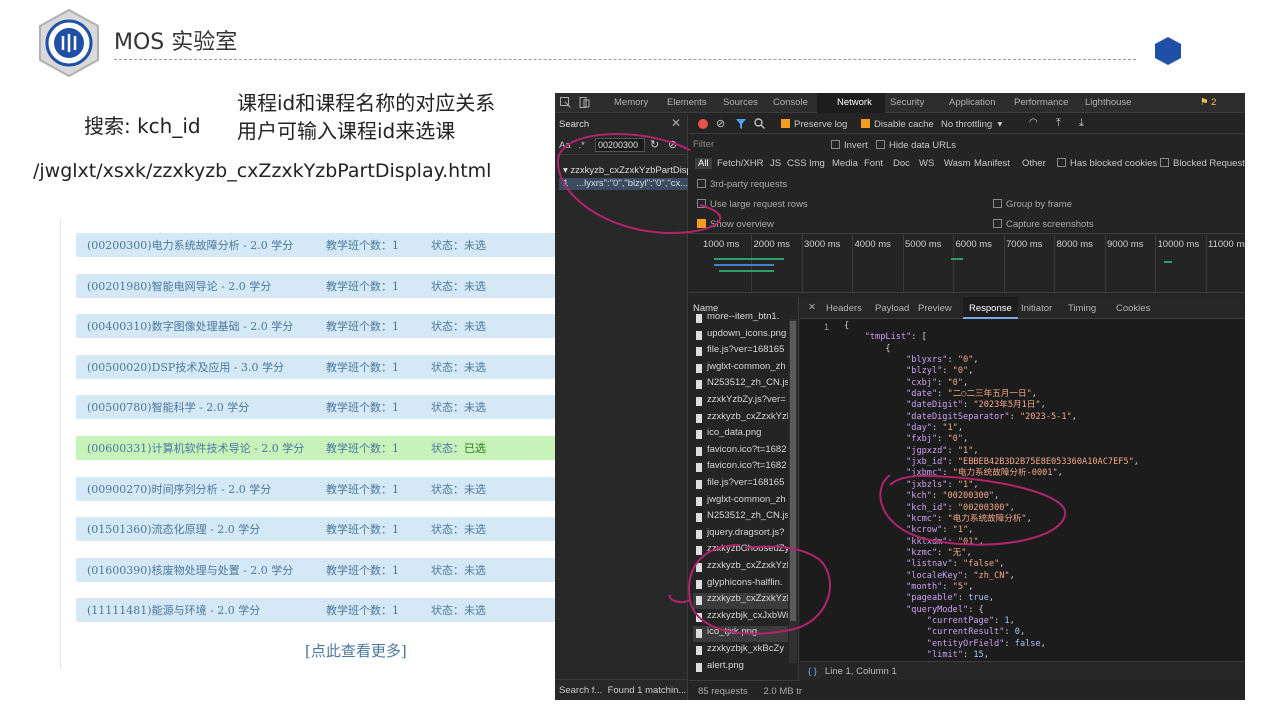 This screenshot has width=1280, height=720. I want to click on wifi-icon: ◠, so click(1033, 122).